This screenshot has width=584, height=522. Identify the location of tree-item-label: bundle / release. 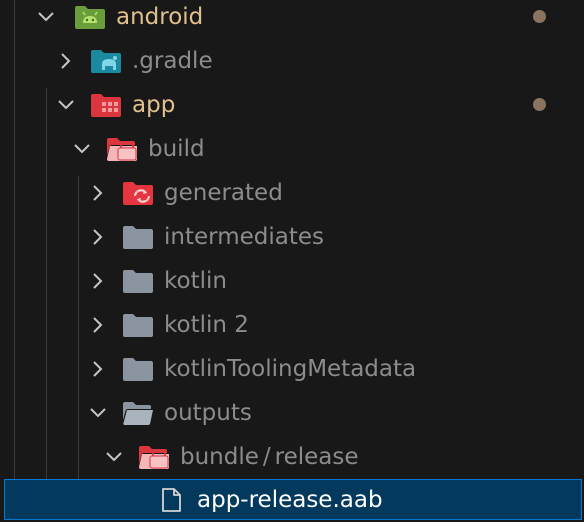
(269, 457).